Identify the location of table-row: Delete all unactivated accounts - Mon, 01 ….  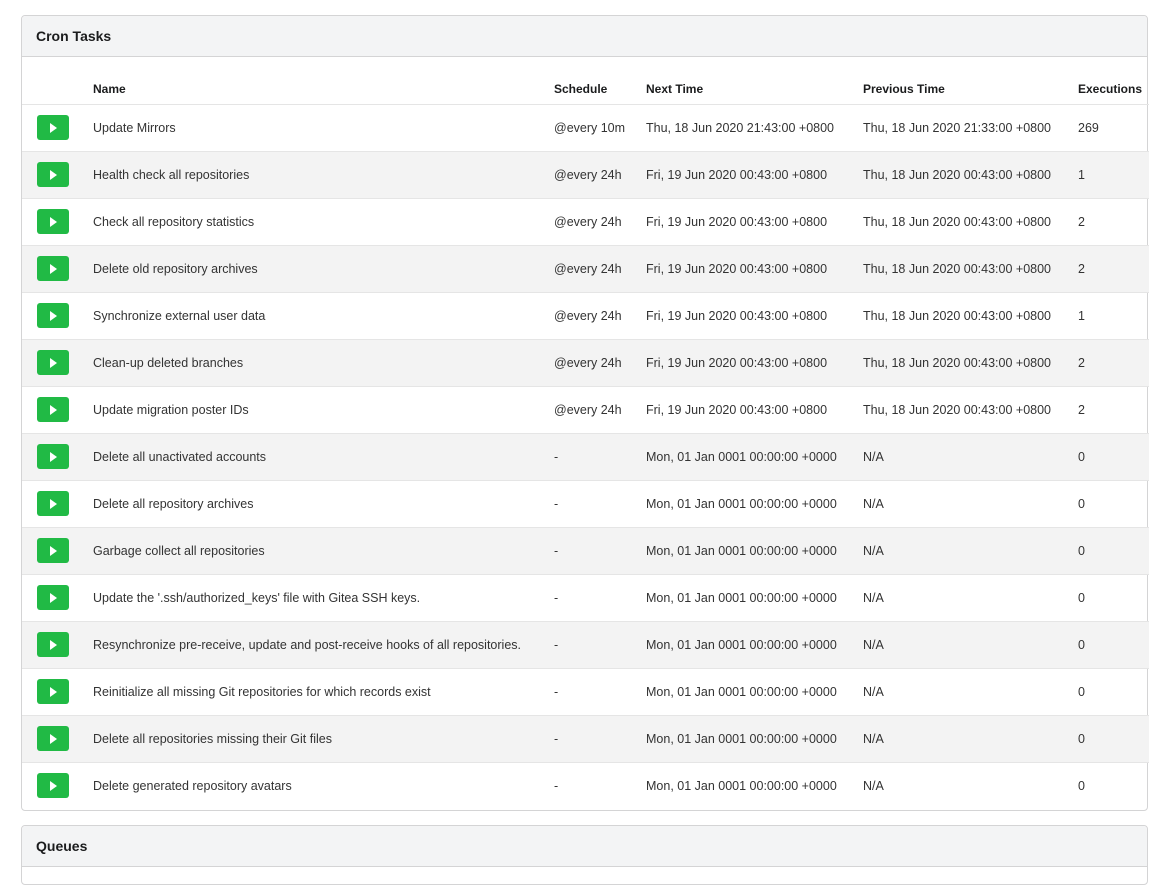
(585, 457).